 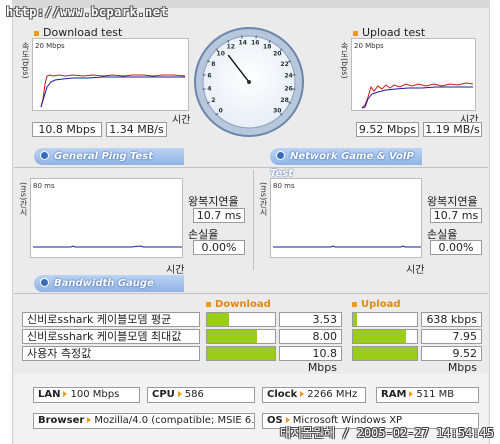 What do you see at coordinates (107, 246) in the screenshot?
I see `ping-graph-line` at bounding box center [107, 246].